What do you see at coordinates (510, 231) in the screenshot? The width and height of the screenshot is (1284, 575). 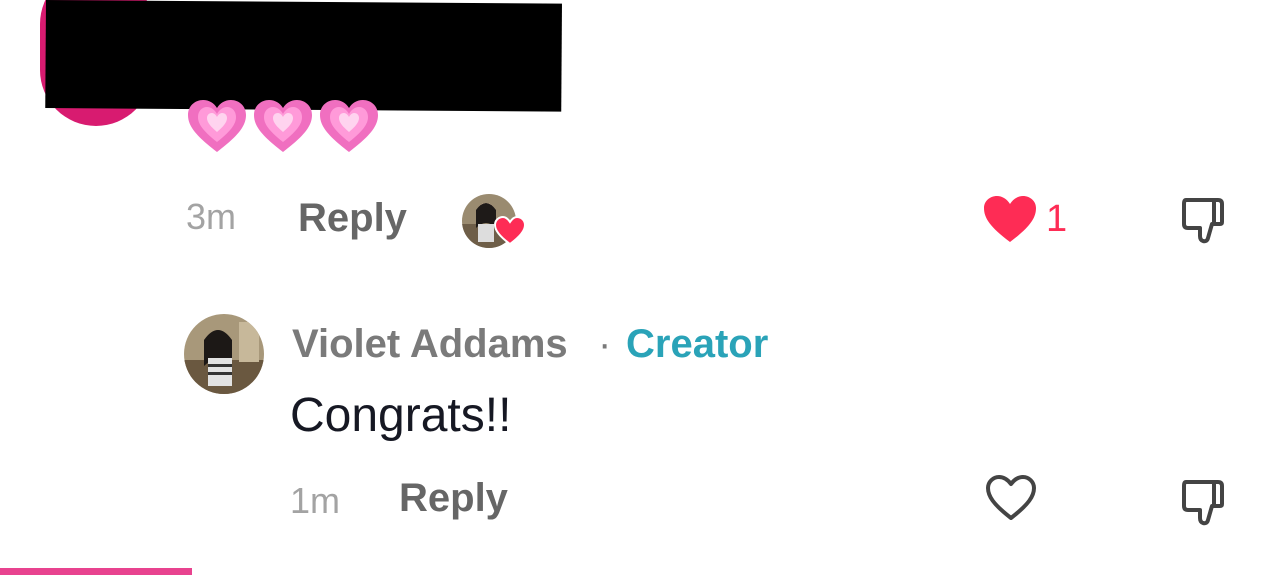 I see `creator-liked-heart-icon` at bounding box center [510, 231].